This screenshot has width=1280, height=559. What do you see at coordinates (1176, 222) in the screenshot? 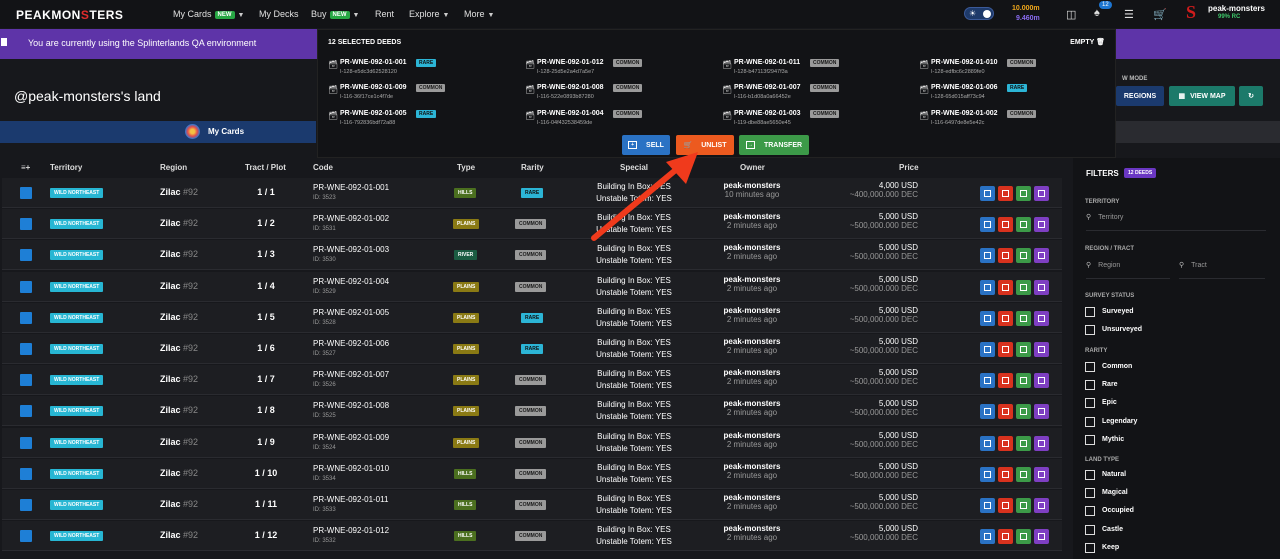
I see `territory-input: ⚲ Territory` at bounding box center [1176, 222].